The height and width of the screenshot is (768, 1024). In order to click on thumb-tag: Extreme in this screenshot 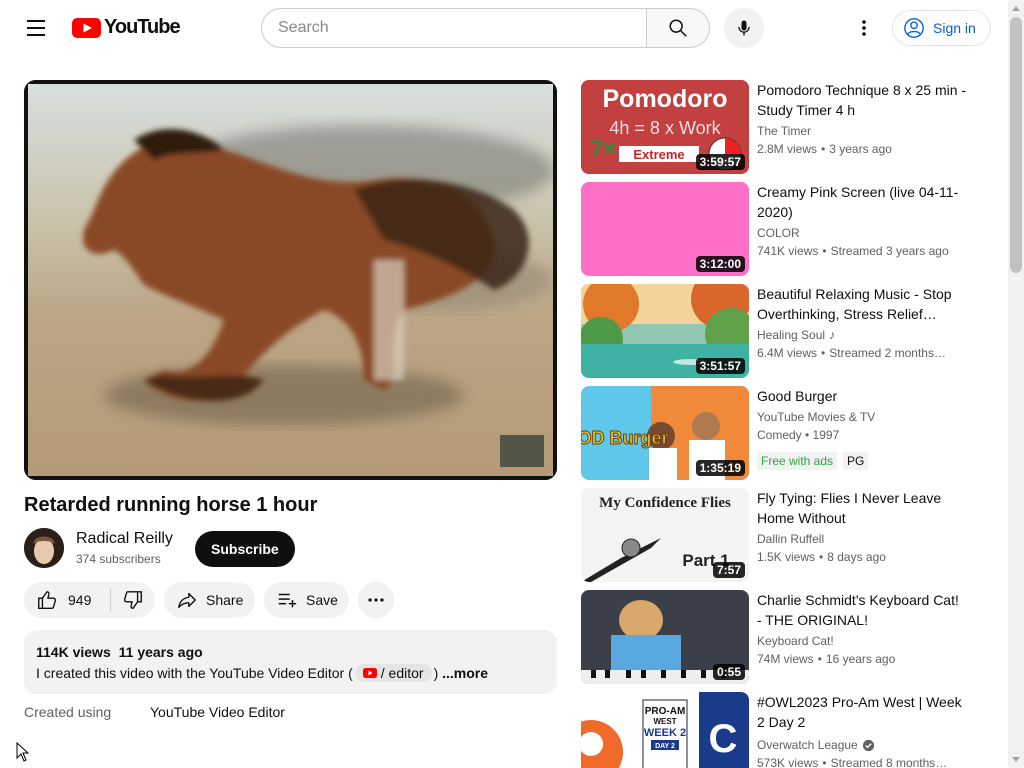, I will do `click(658, 154)`.